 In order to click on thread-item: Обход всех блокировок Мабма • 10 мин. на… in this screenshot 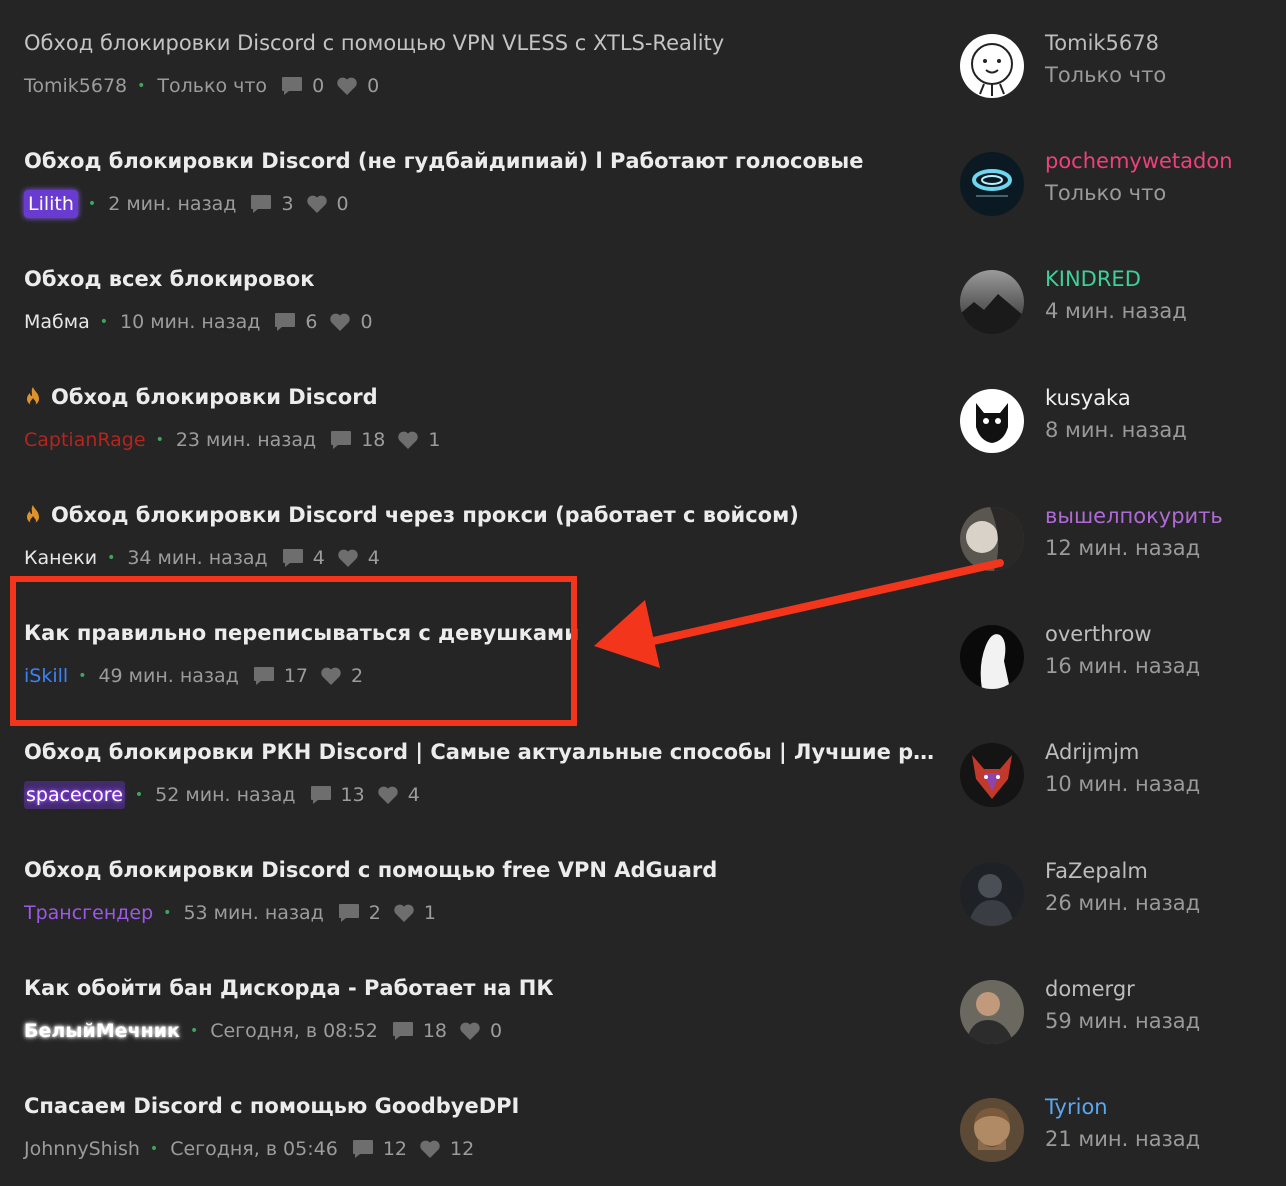, I will do `click(484, 300)`.